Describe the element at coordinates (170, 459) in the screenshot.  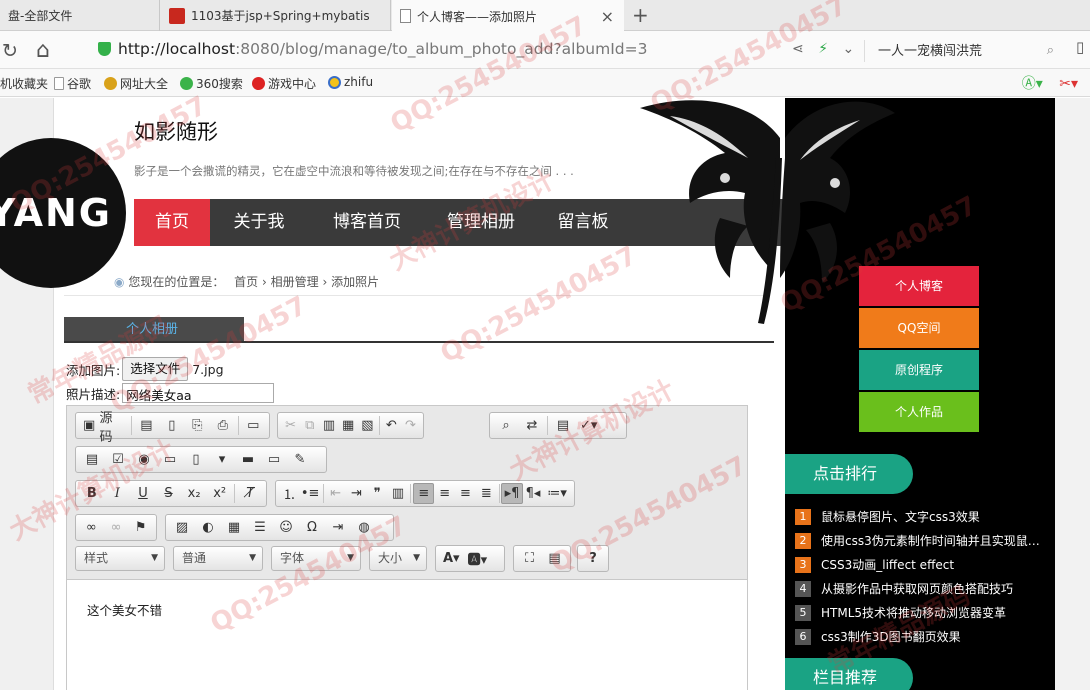
I see `textfield-icon: ▭` at that location.